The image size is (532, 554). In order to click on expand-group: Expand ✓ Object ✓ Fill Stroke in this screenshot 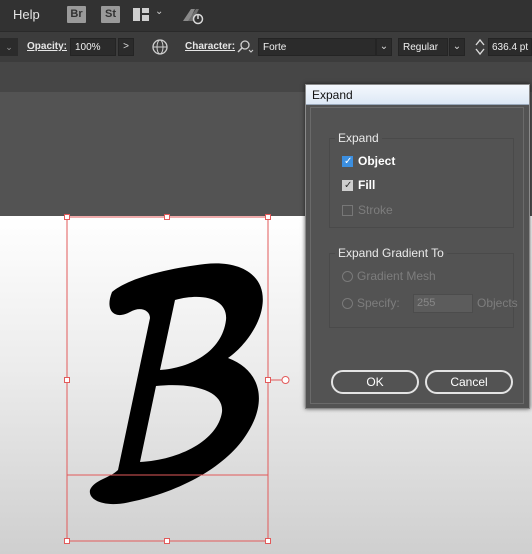, I will do `click(421, 179)`.